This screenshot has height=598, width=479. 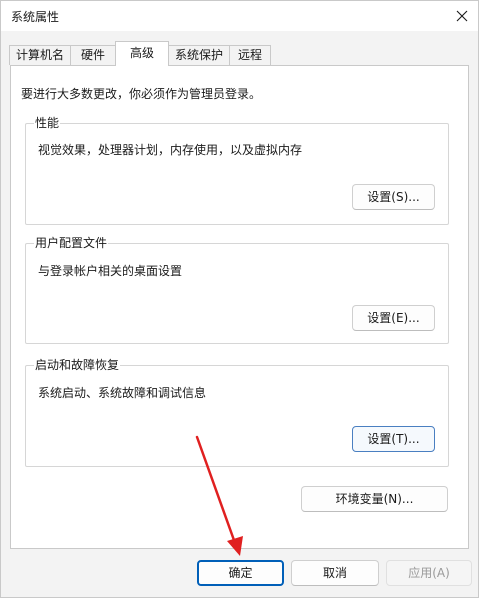 What do you see at coordinates (240, 573) in the screenshot?
I see `ok-button: 确定` at bounding box center [240, 573].